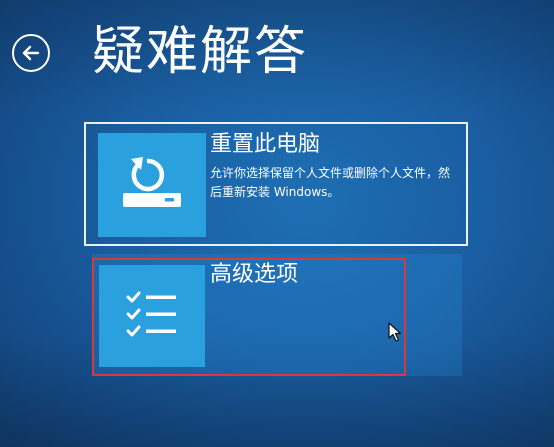 Image resolution: width=554 pixels, height=447 pixels. What do you see at coordinates (254, 274) in the screenshot?
I see `advanced-options-title: 高级选项` at bounding box center [254, 274].